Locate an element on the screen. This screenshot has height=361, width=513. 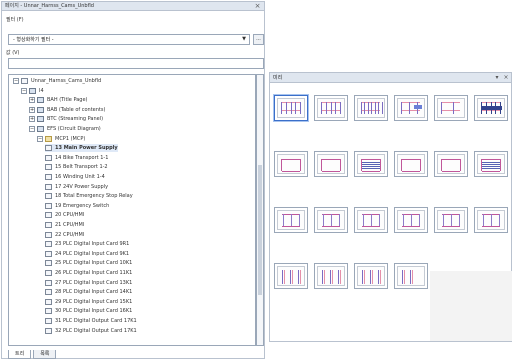
tree-item: − EFS (Circuit Diagram) is located at coordinates (65, 129).